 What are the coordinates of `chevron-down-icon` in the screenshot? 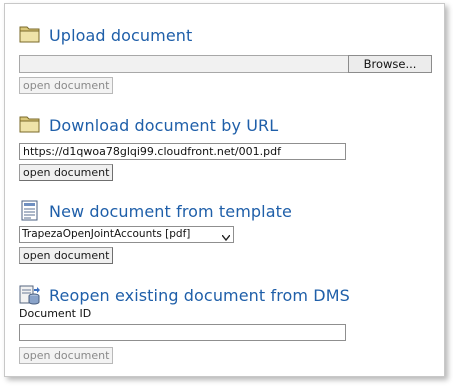 It's located at (226, 236).